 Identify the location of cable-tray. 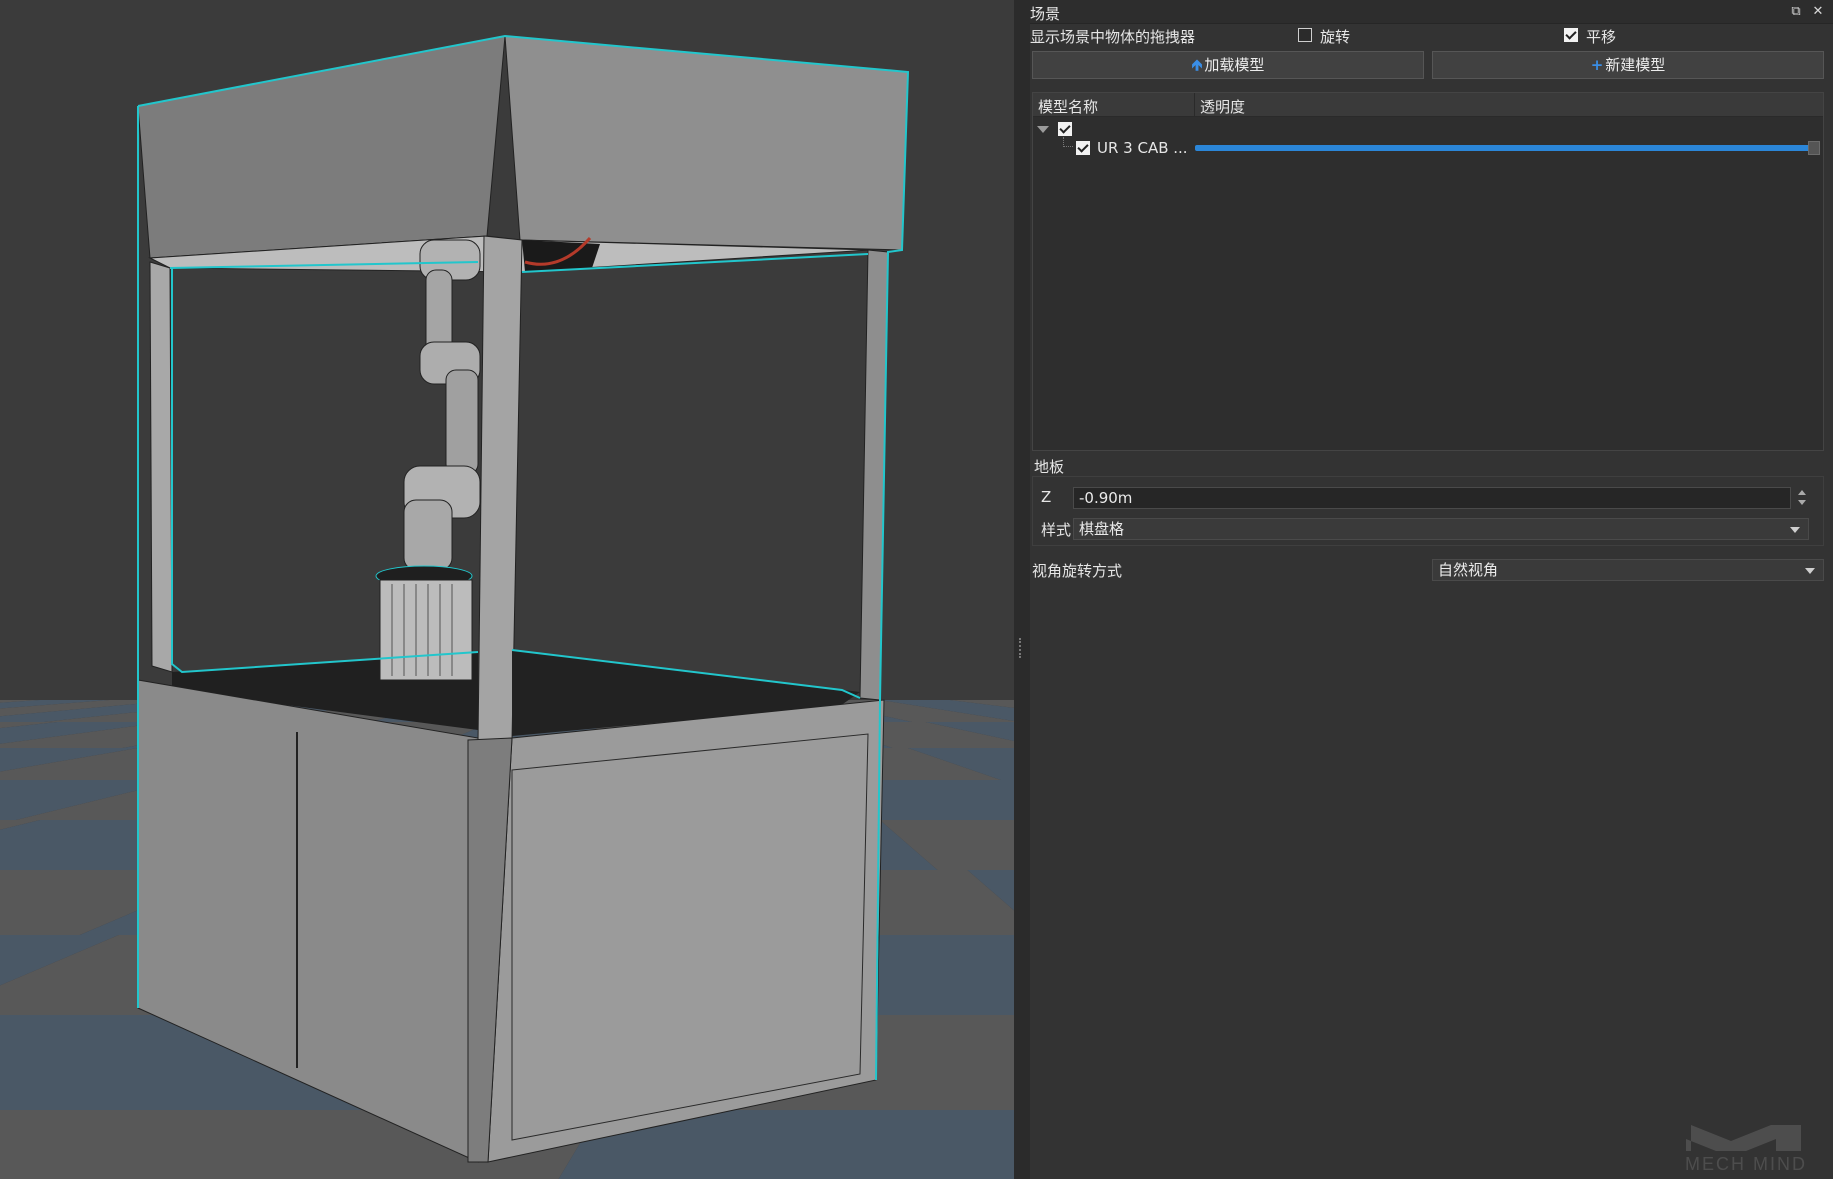
(561, 256).